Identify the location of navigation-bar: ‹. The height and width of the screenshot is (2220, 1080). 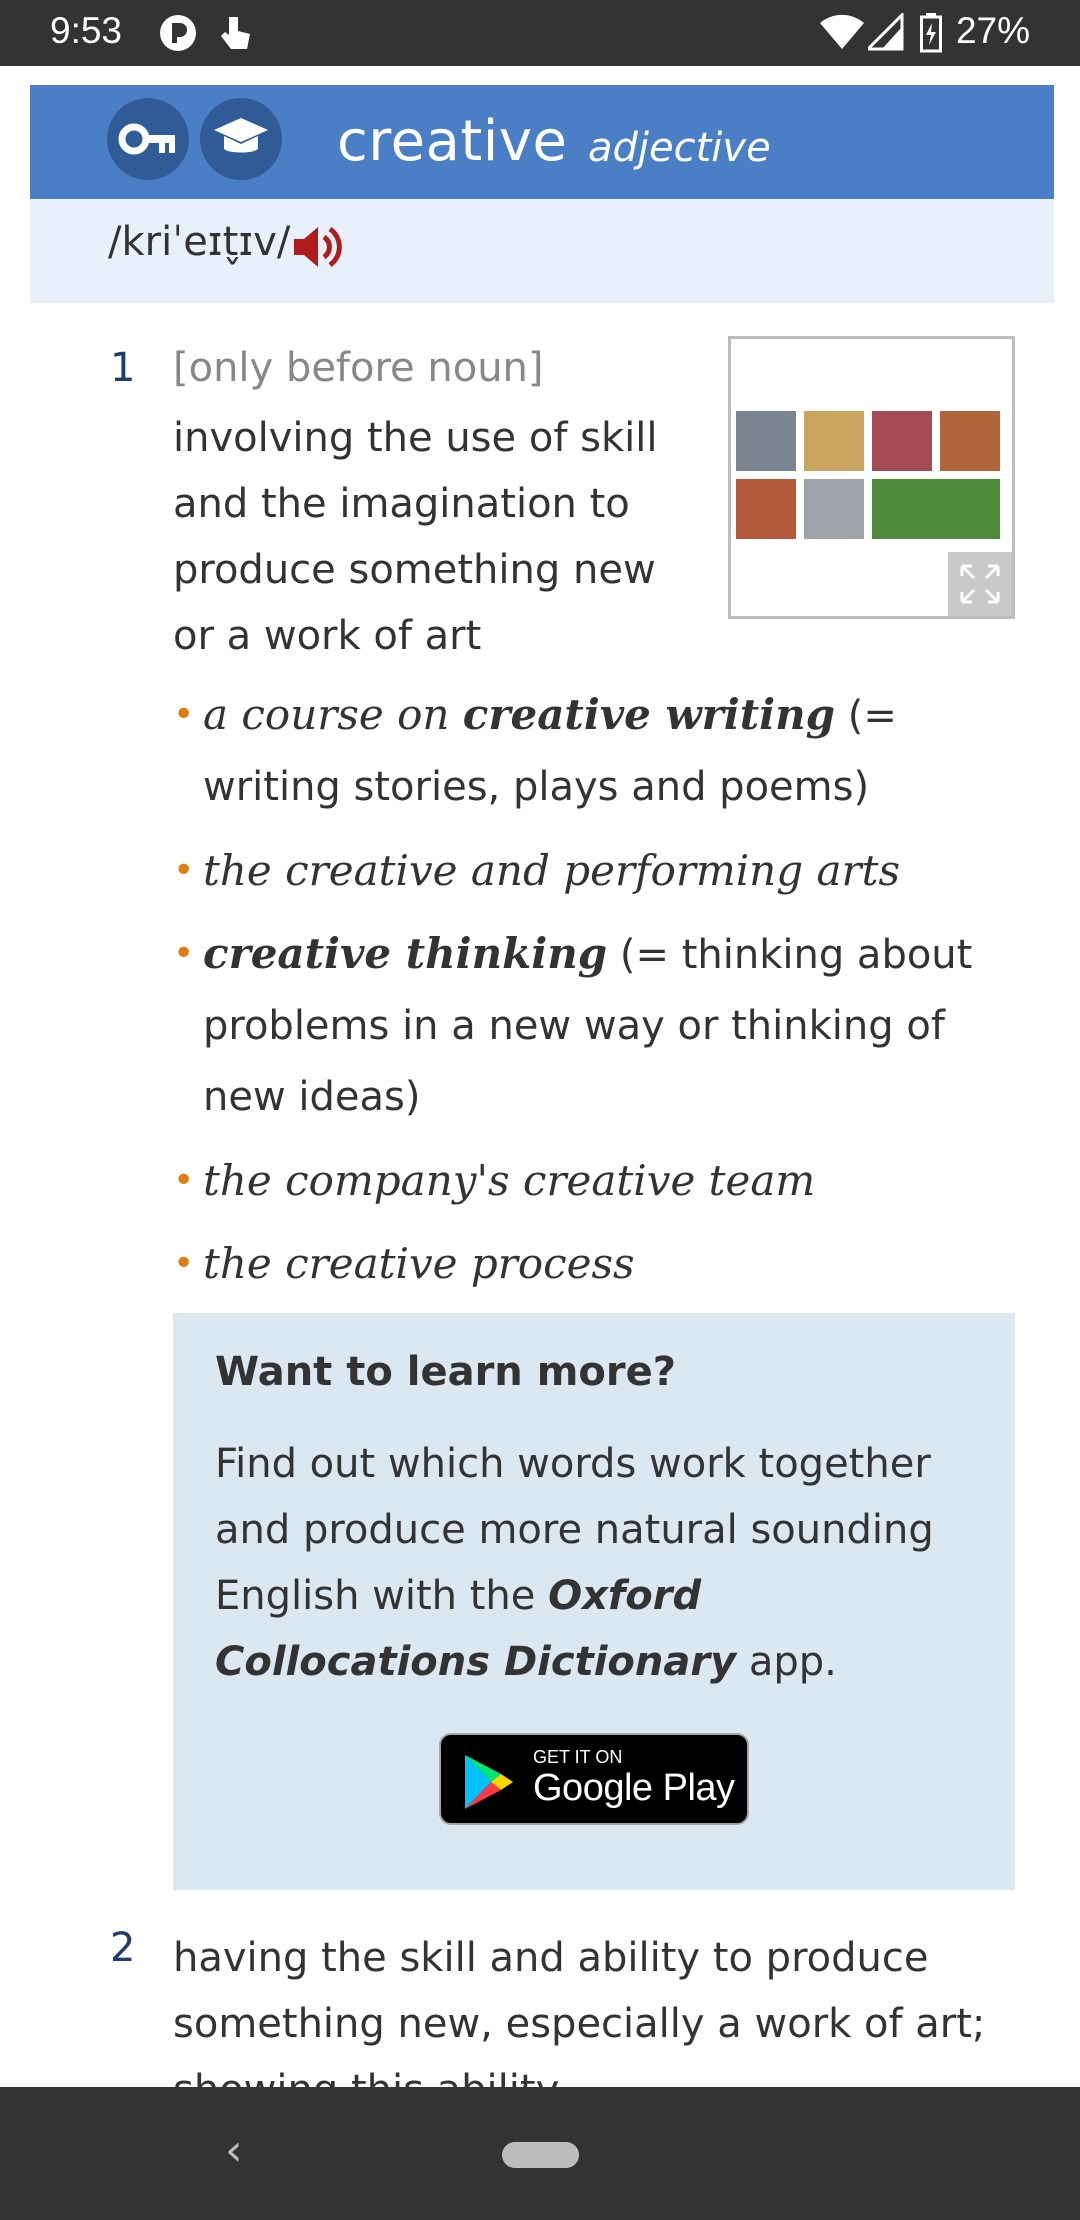
(540, 2153).